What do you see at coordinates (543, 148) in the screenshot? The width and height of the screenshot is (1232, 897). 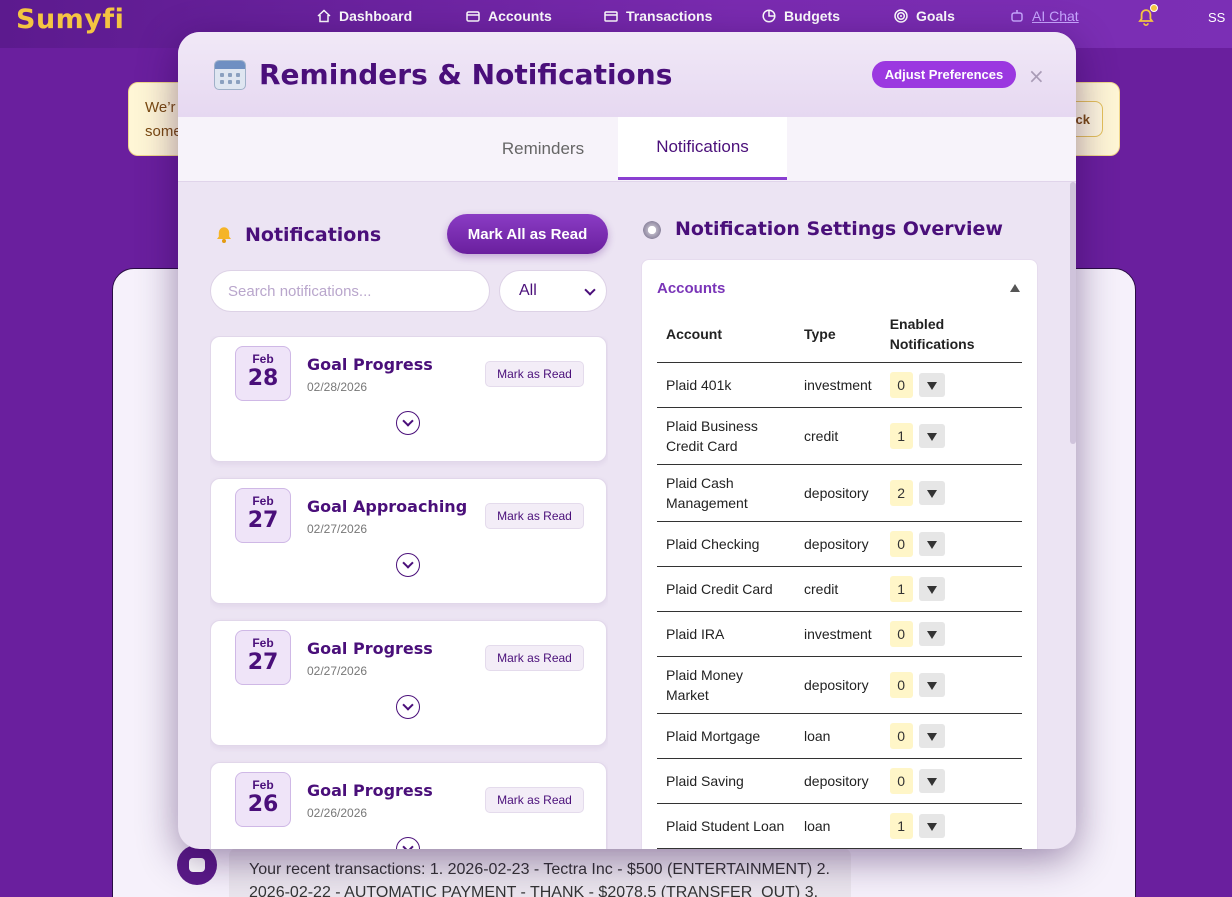 I see `tab-reminders: Reminders` at bounding box center [543, 148].